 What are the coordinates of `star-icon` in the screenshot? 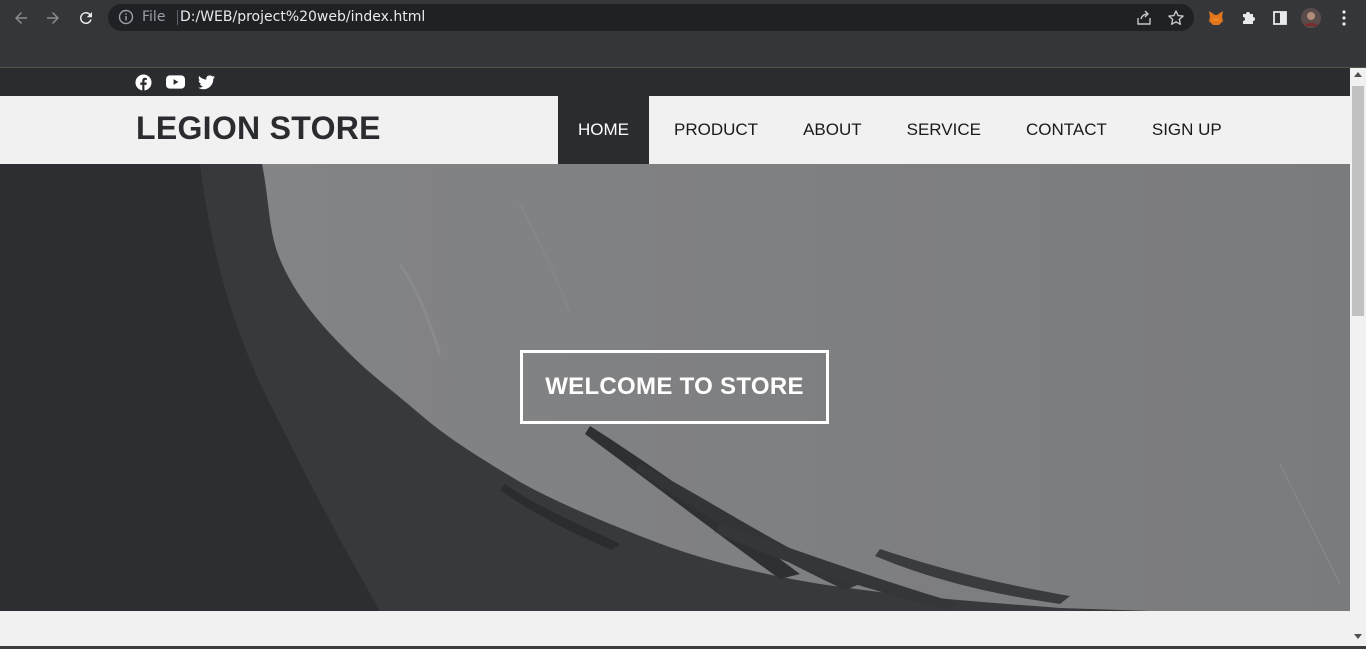 It's located at (1176, 18).